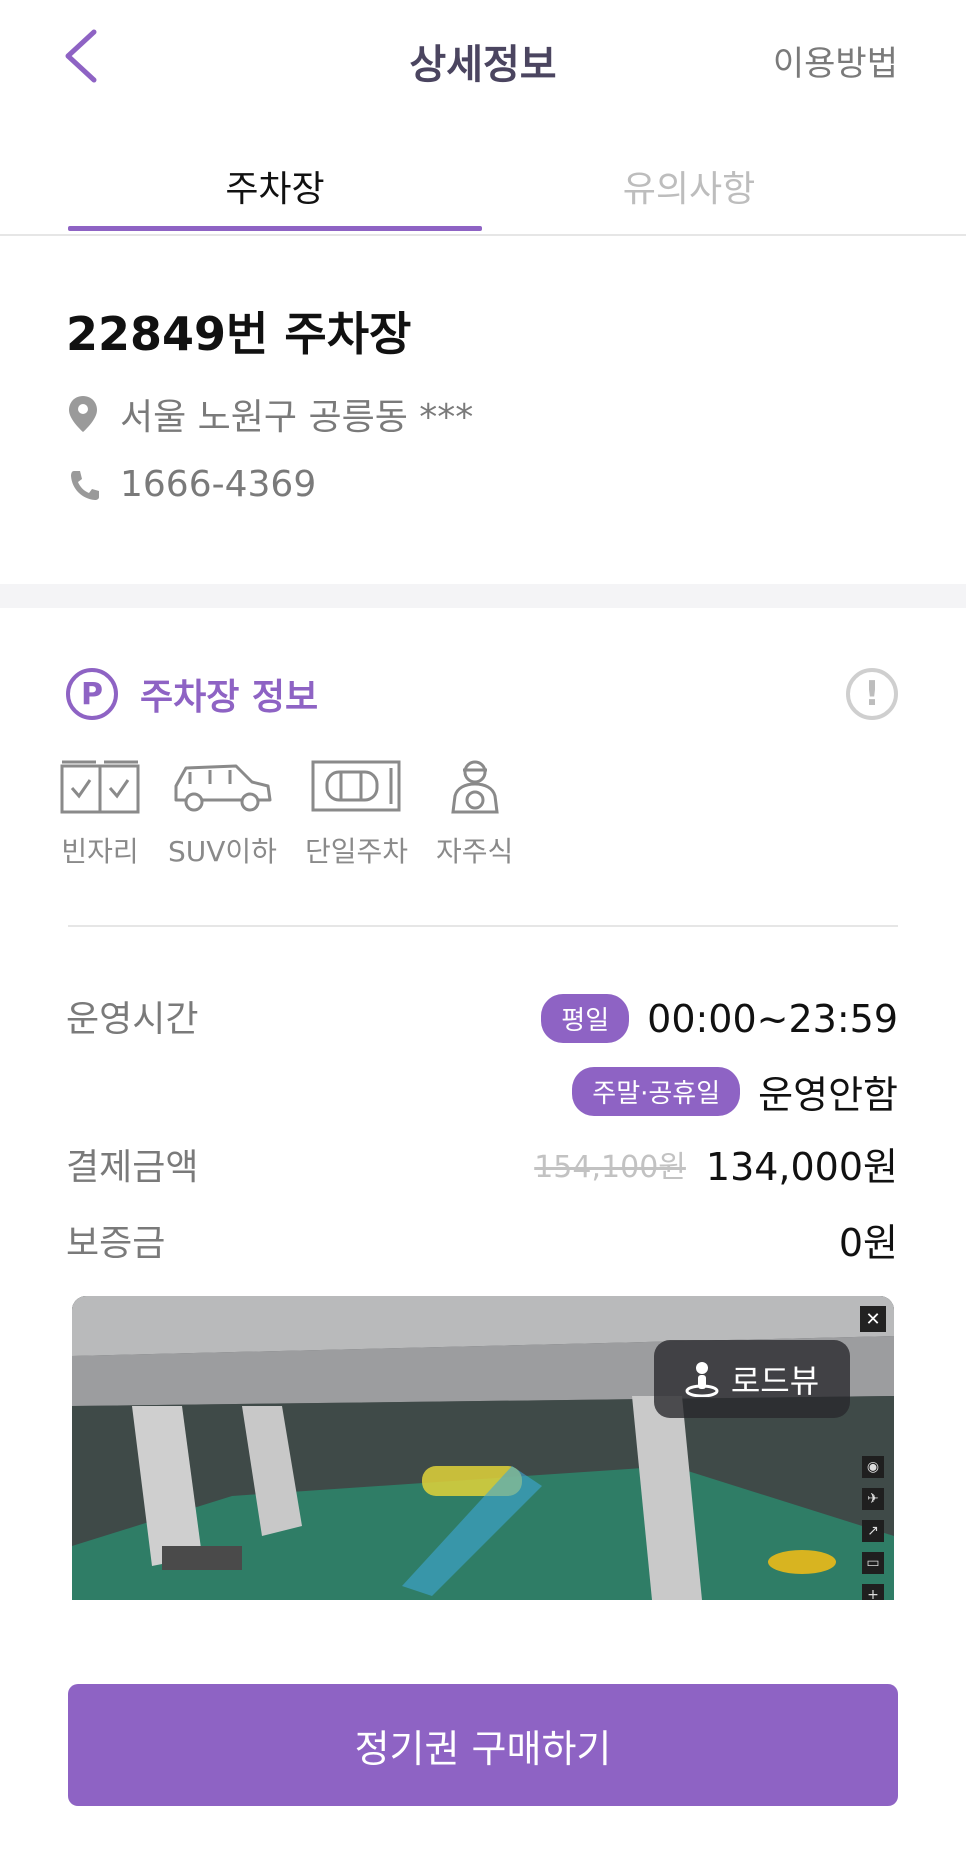 This screenshot has height=1864, width=966. What do you see at coordinates (356, 813) in the screenshot?
I see `feature-single-parking: 단일주차` at bounding box center [356, 813].